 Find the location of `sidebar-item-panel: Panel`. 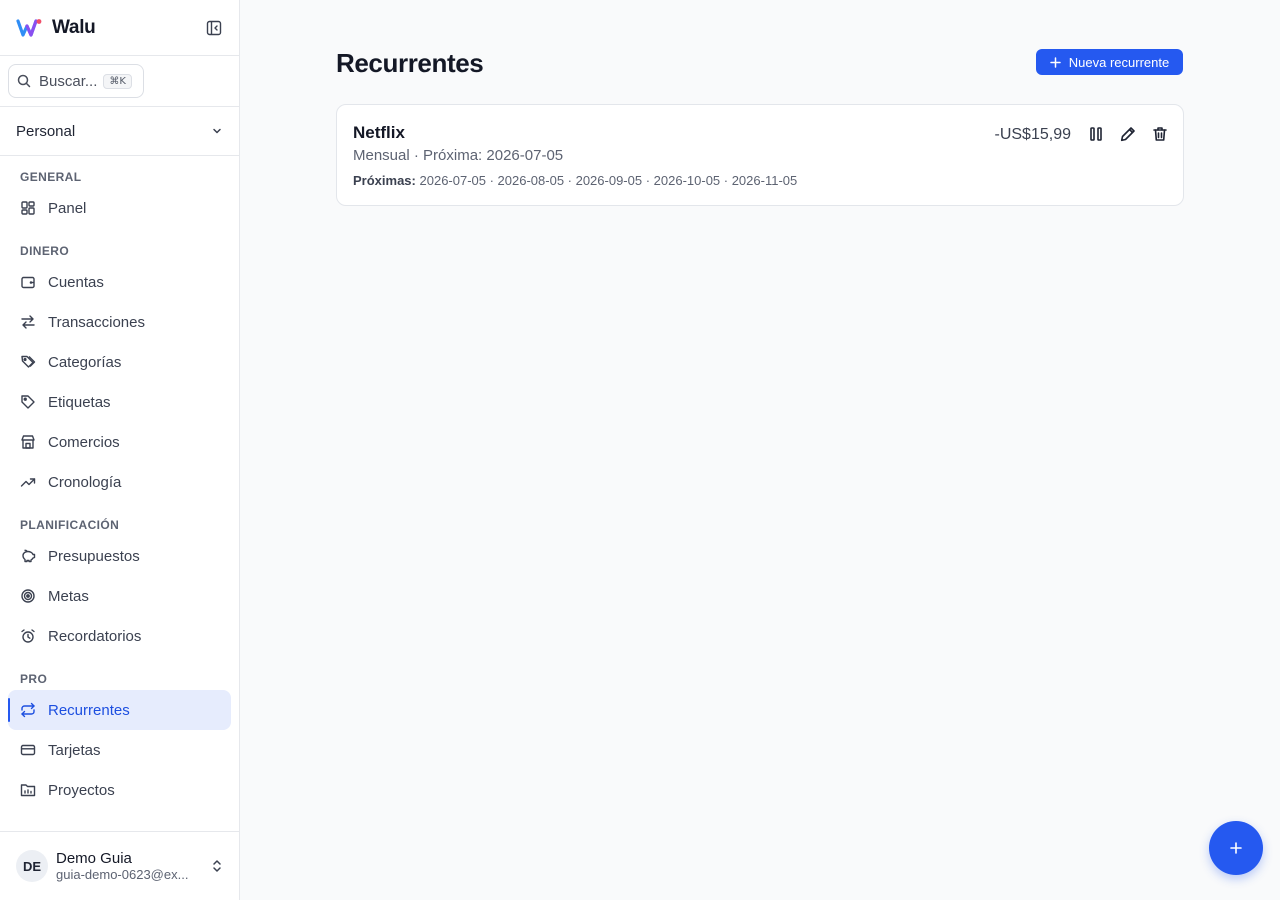

sidebar-item-panel: Panel is located at coordinates (119, 208).